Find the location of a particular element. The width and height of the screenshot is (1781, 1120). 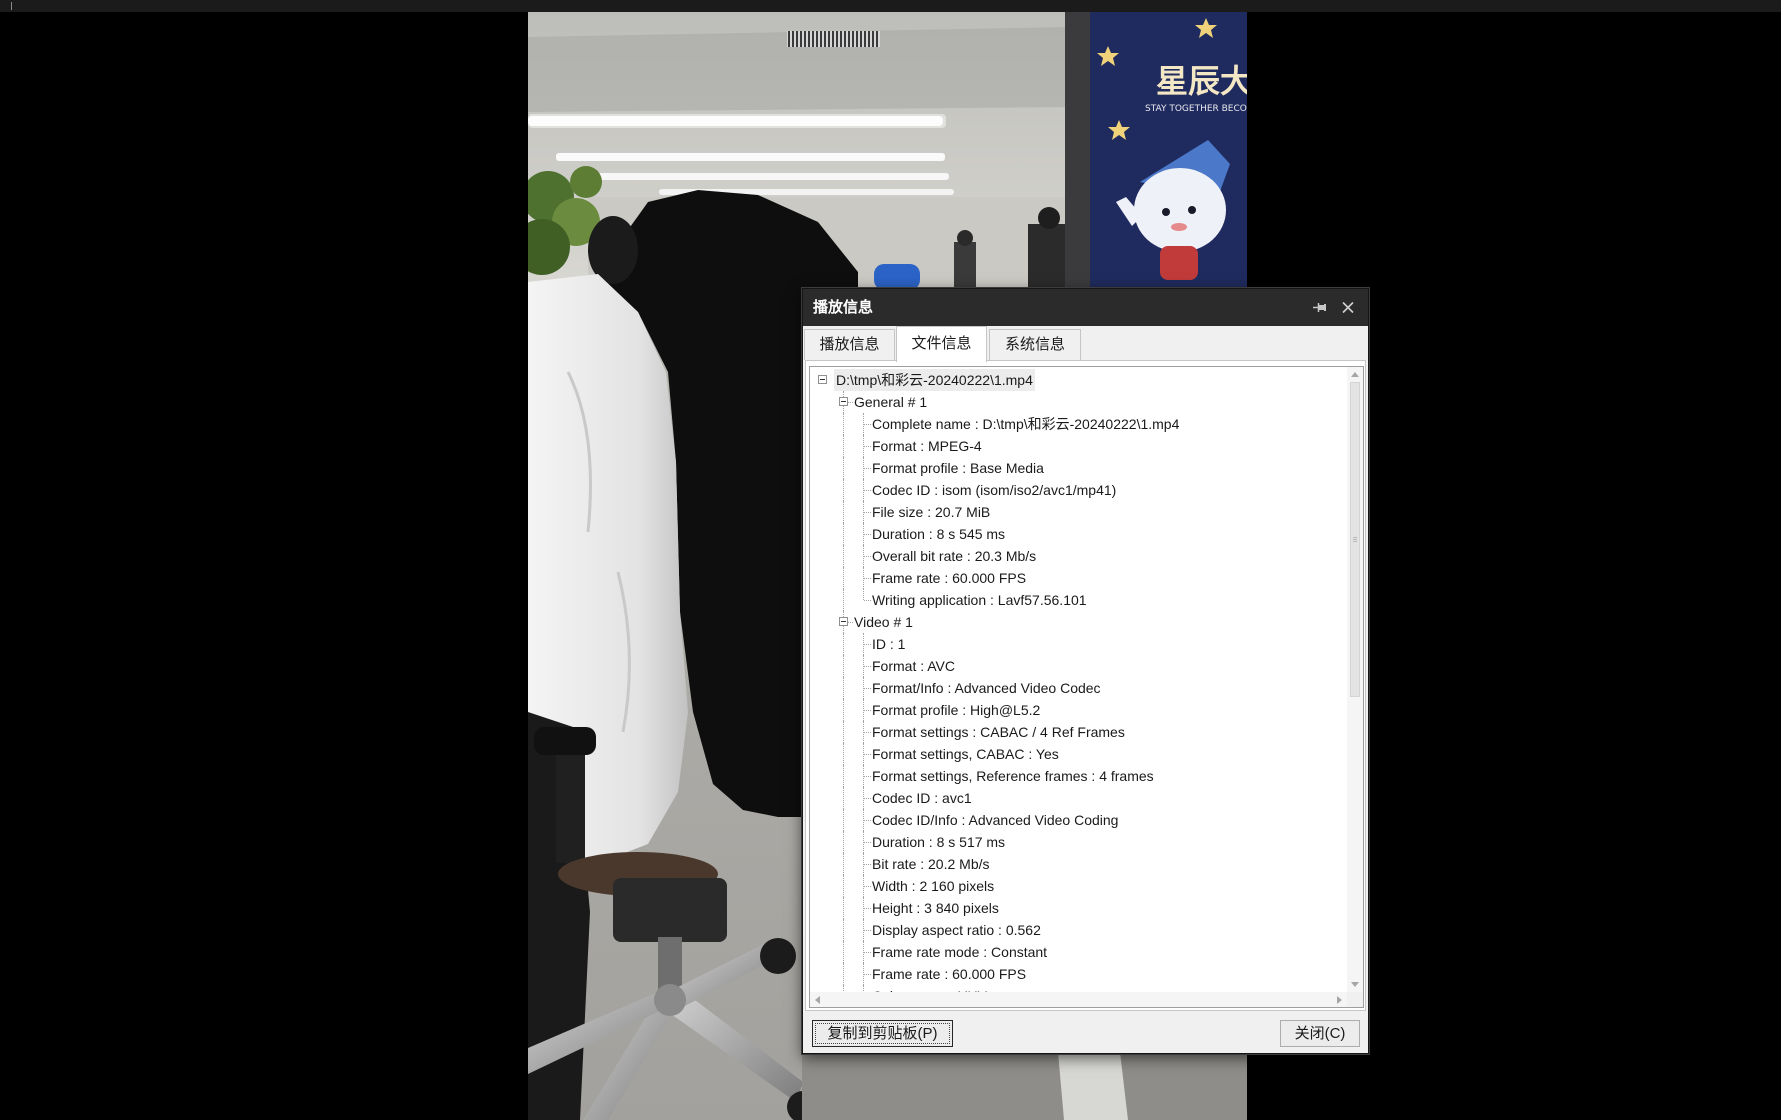

close-button: 关闭(C) is located at coordinates (1320, 1033).